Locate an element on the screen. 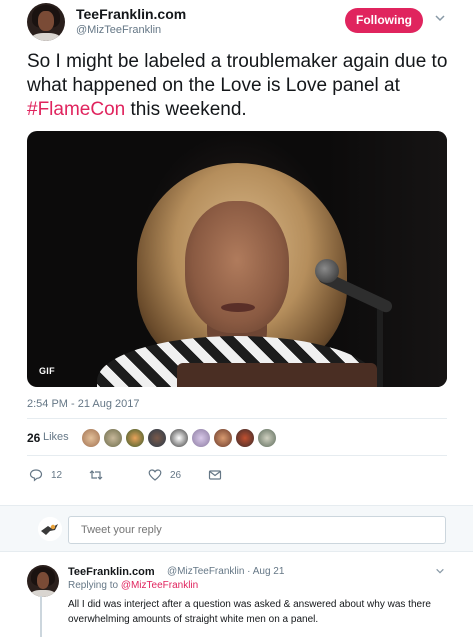  hashtag-link: #FlameCon is located at coordinates (76, 109).